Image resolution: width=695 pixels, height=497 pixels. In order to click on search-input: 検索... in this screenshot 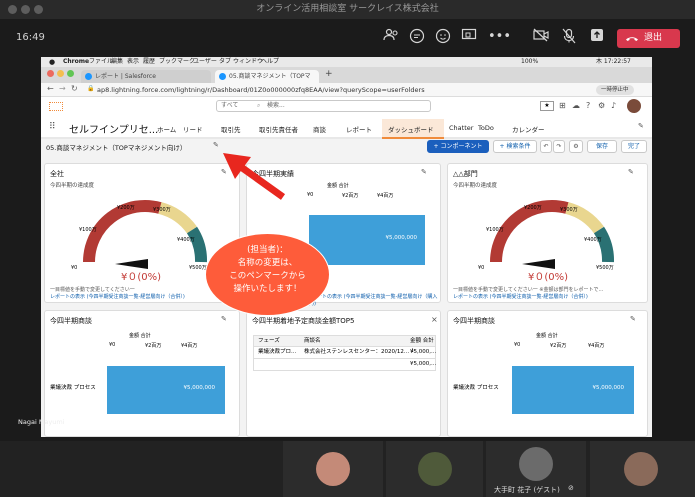, I will do `click(276, 106)`.